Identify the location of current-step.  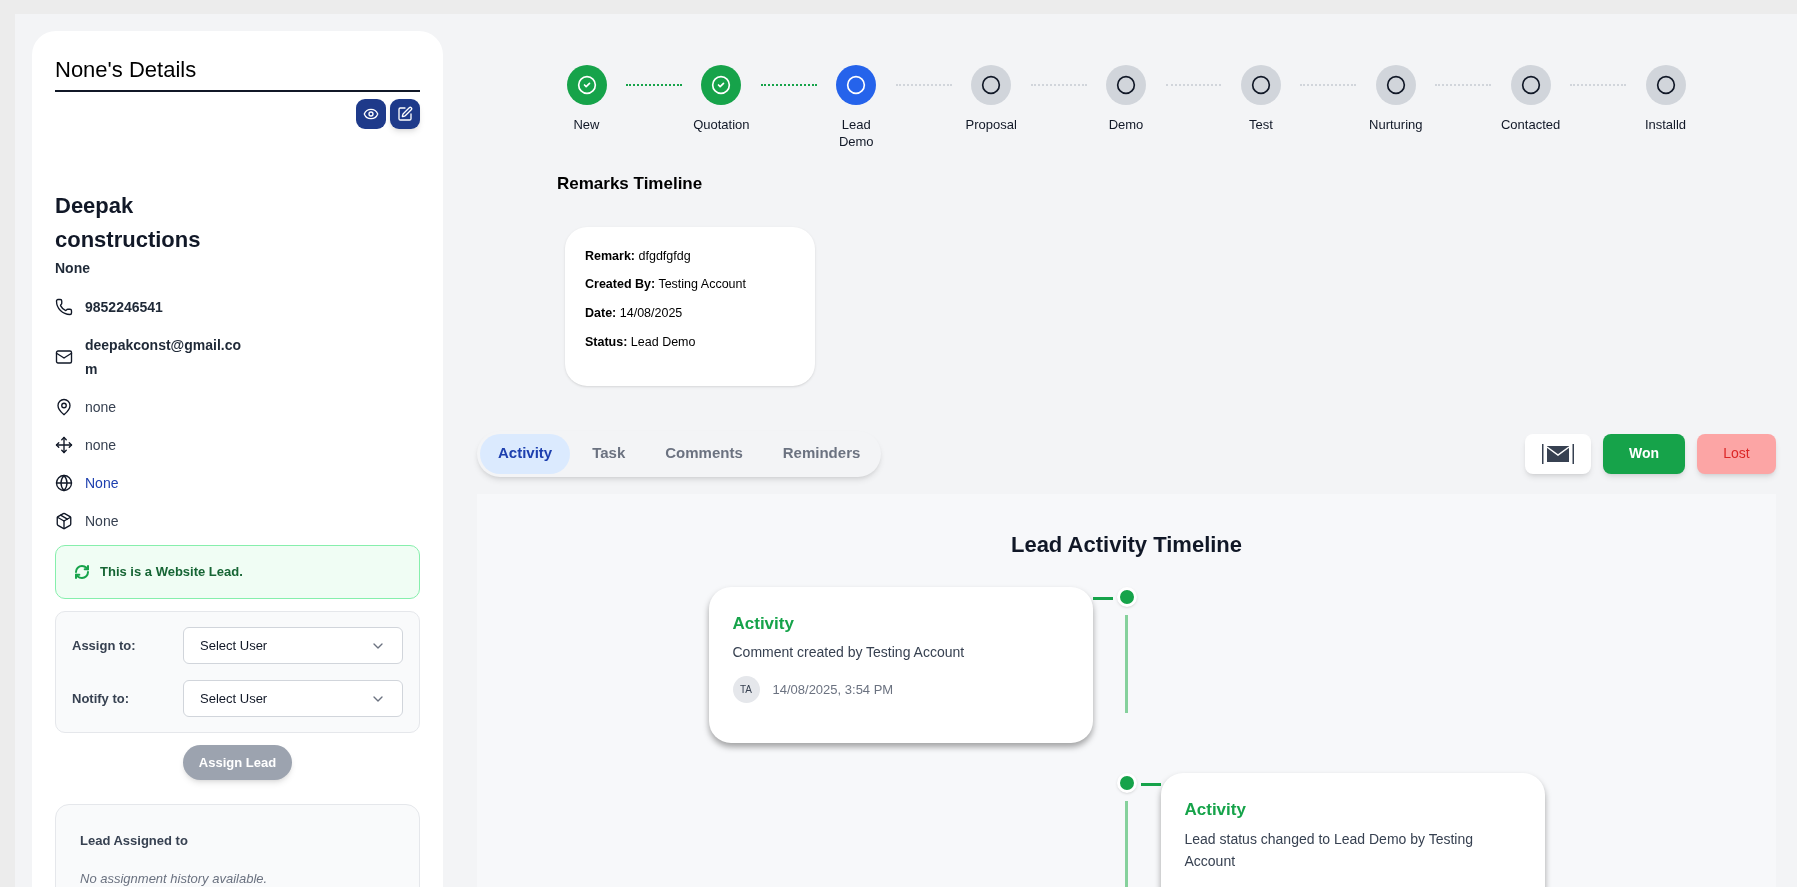
(856, 85).